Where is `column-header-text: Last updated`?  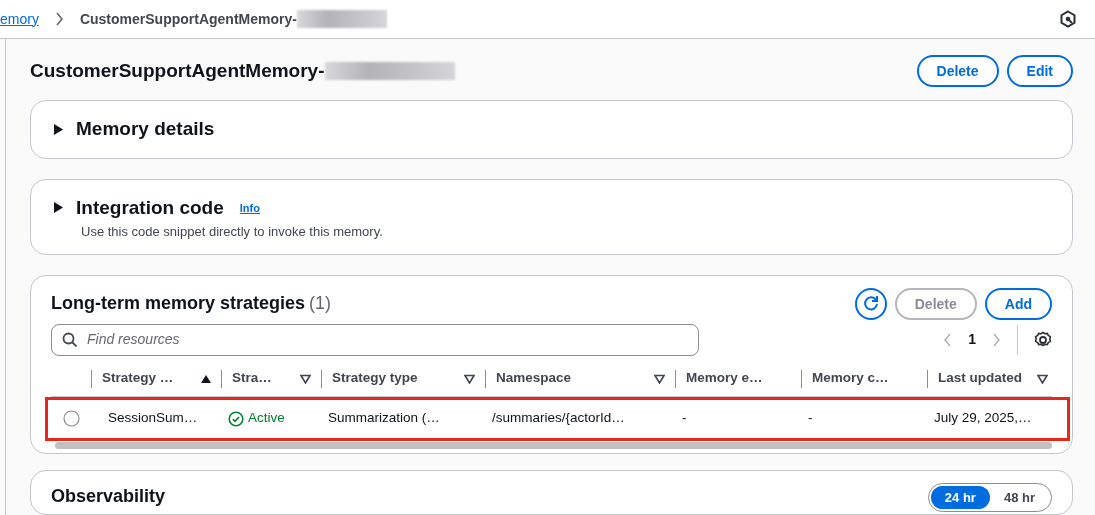 column-header-text: Last updated is located at coordinates (980, 378).